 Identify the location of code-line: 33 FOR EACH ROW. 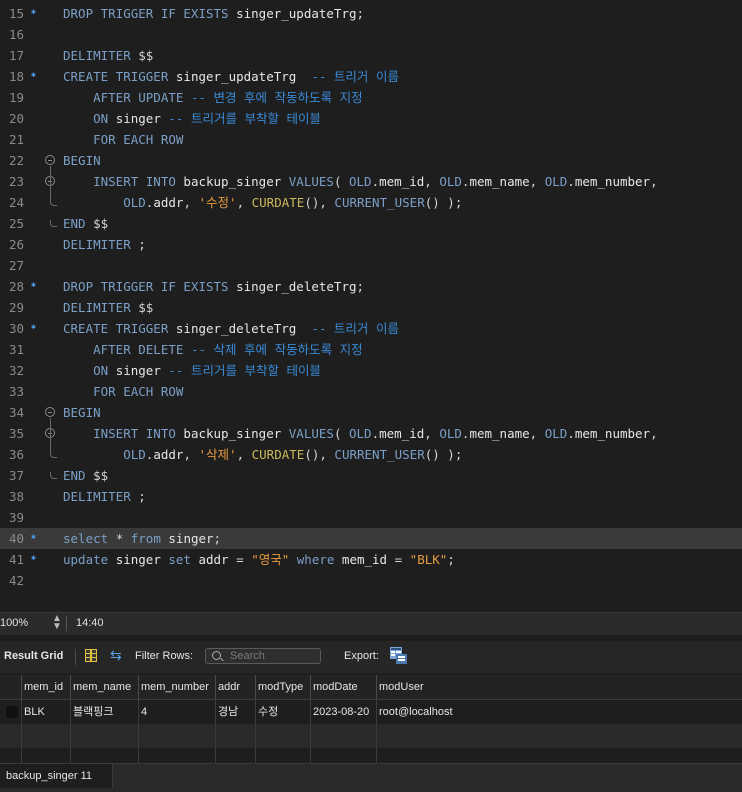
(371, 391).